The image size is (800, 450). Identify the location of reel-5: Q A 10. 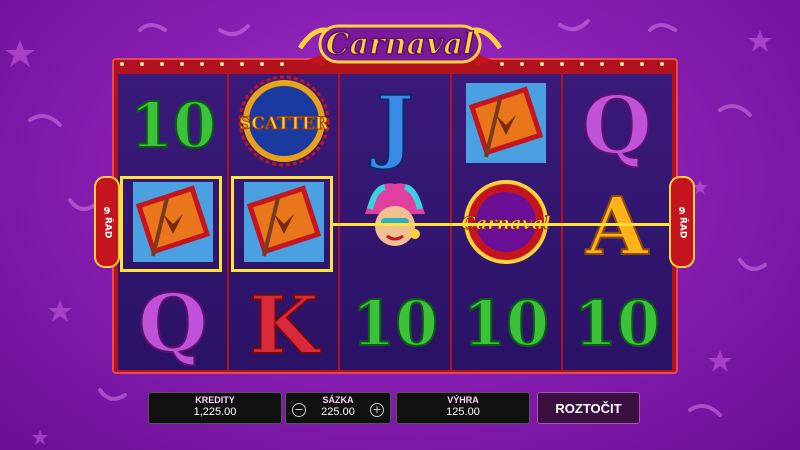
(617, 222).